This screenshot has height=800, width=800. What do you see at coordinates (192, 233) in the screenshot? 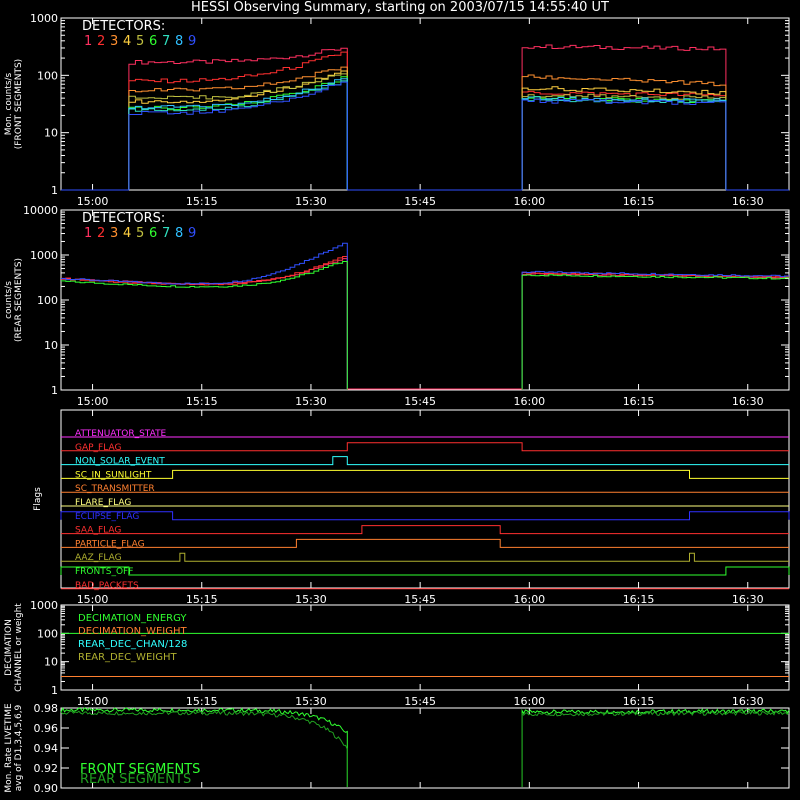
I see `legend-entry: 9` at bounding box center [192, 233].